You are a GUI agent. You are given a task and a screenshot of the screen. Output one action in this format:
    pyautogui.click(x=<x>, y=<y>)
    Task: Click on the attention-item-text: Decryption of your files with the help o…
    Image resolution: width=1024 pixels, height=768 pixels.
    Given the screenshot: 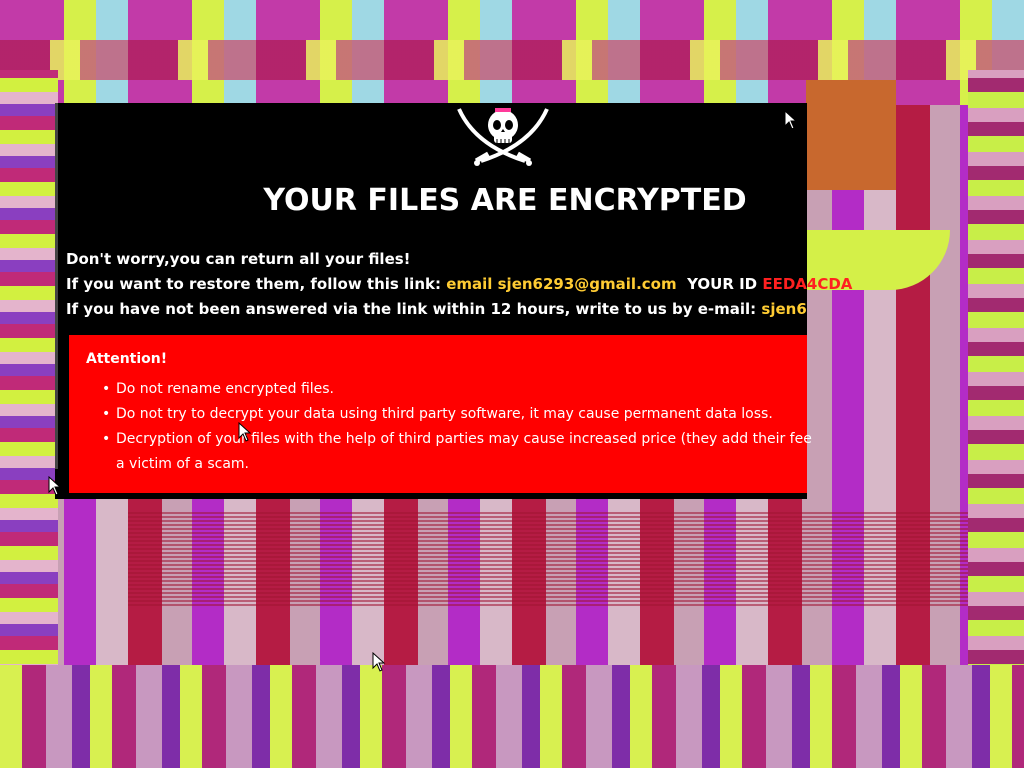 What is the action you would take?
    pyautogui.click(x=466, y=439)
    